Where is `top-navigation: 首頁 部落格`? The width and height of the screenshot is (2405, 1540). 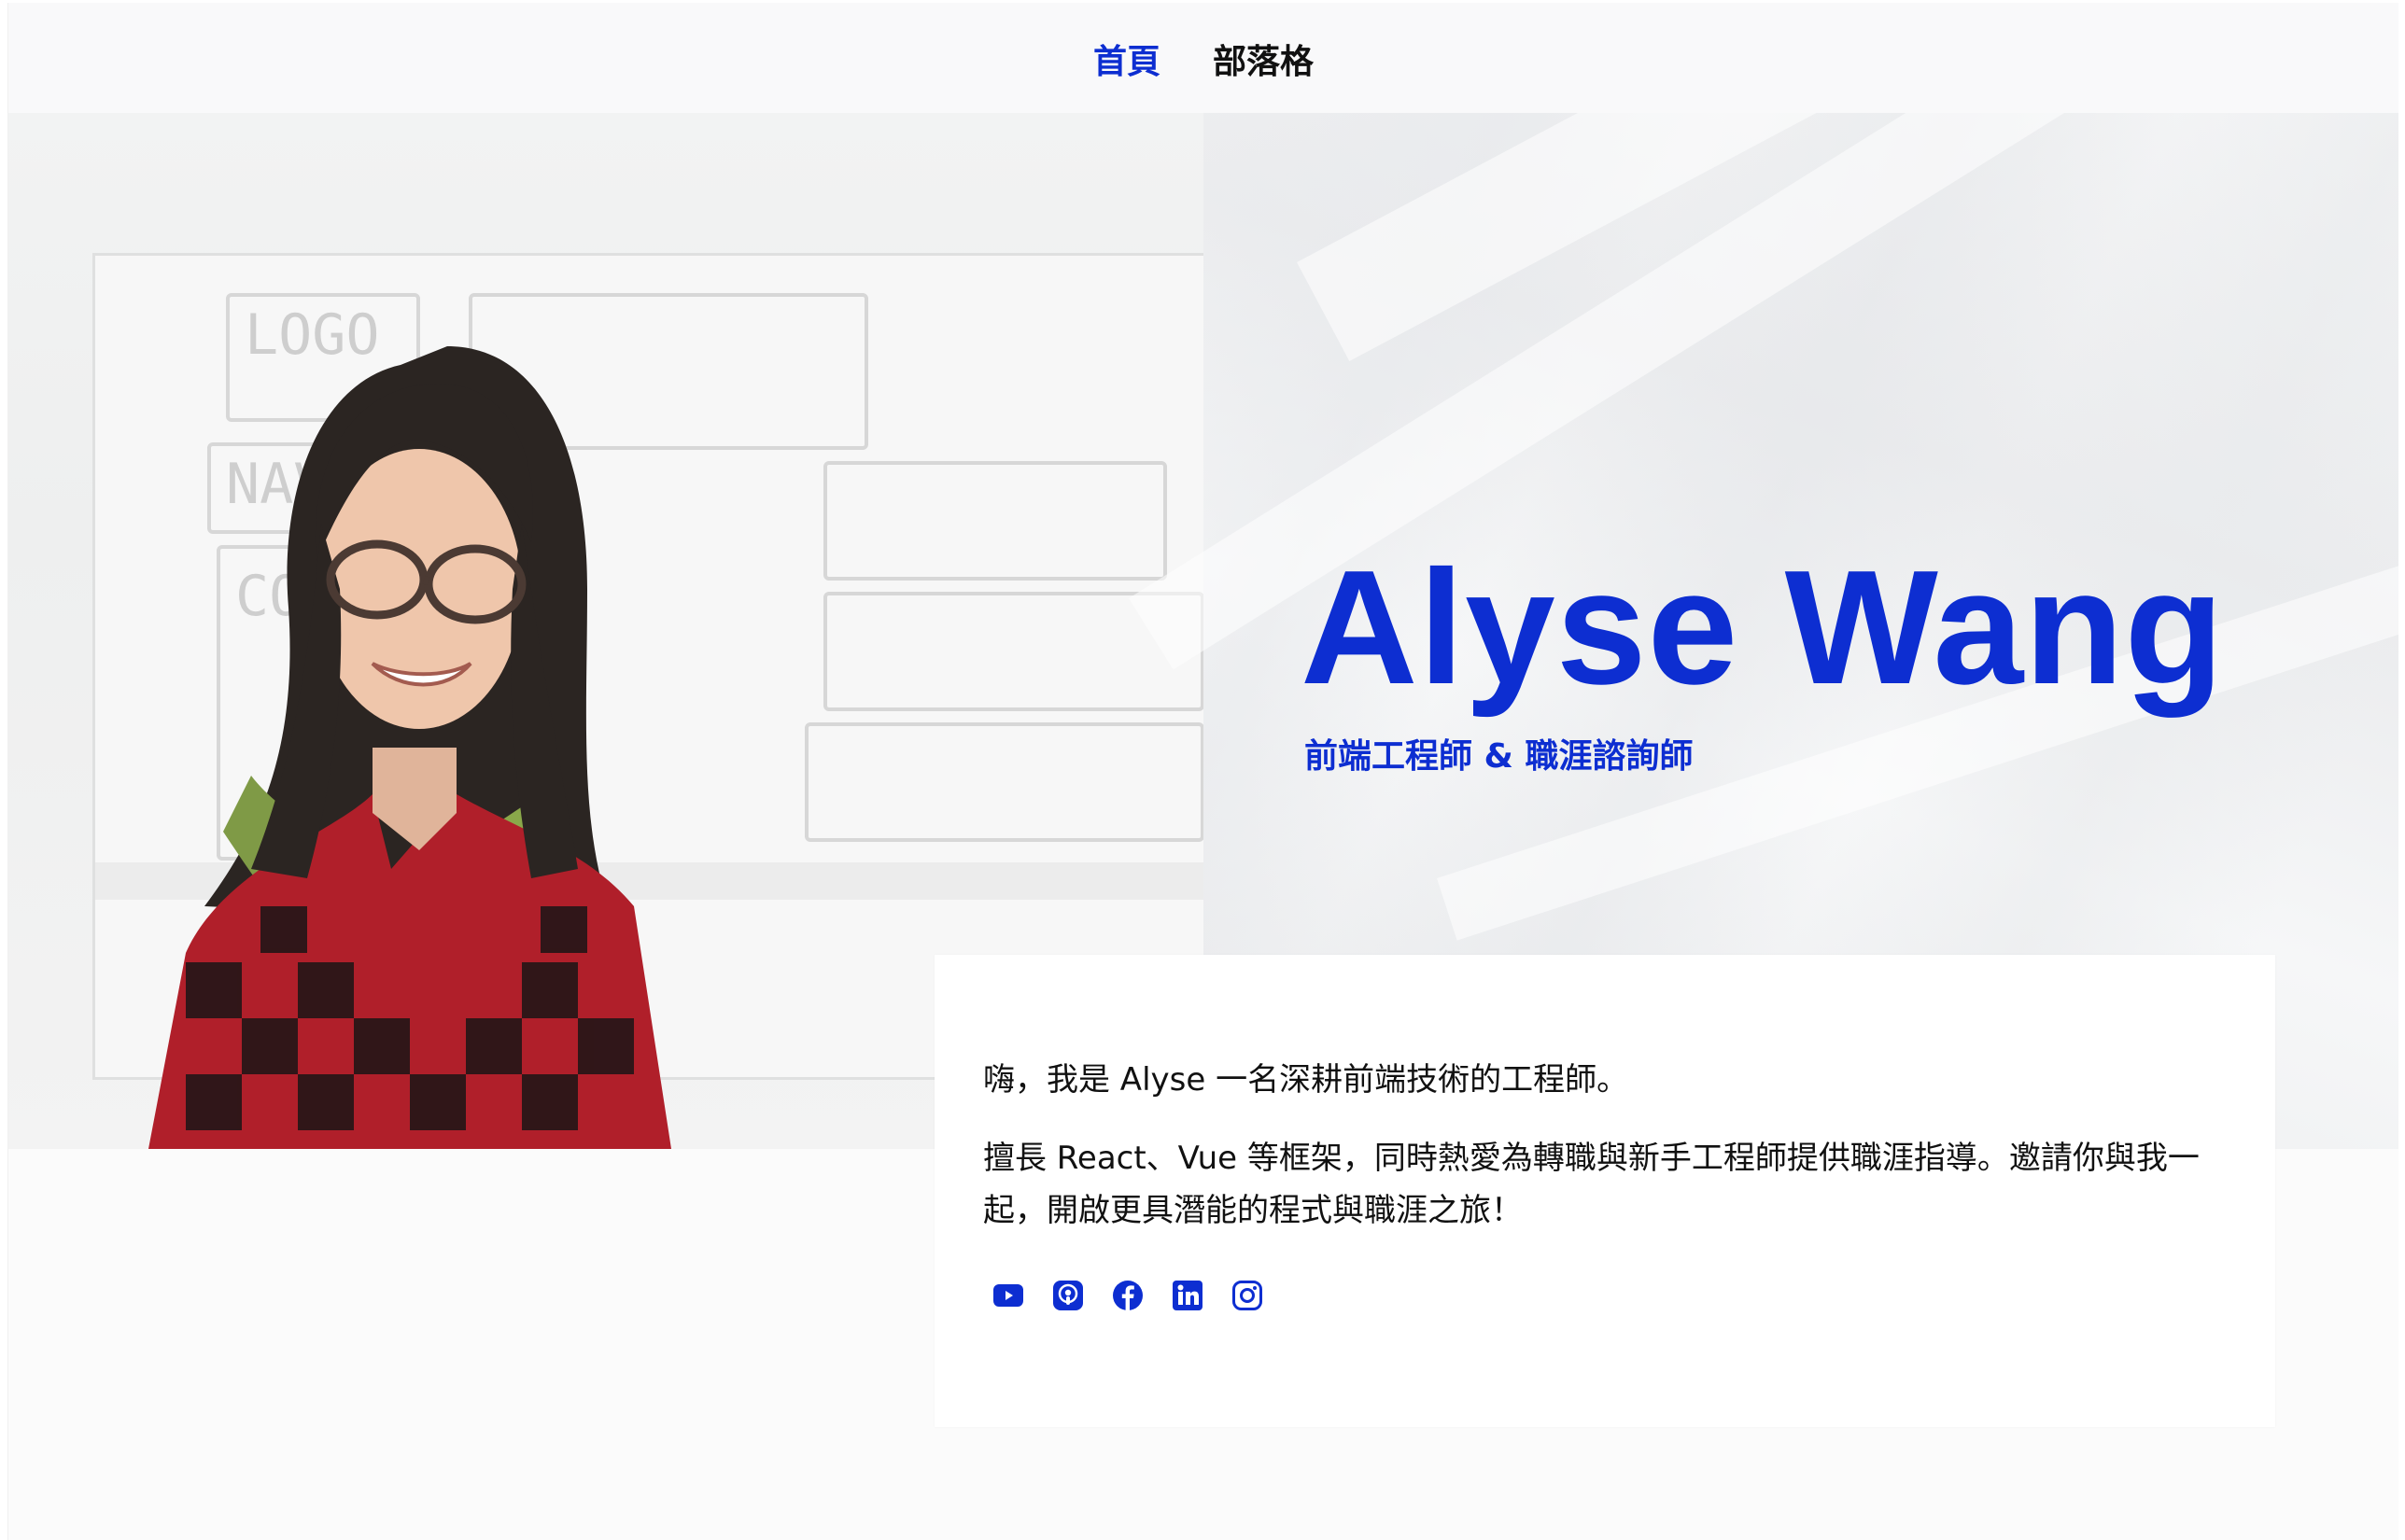 top-navigation: 首頁 部落格 is located at coordinates (1203, 58).